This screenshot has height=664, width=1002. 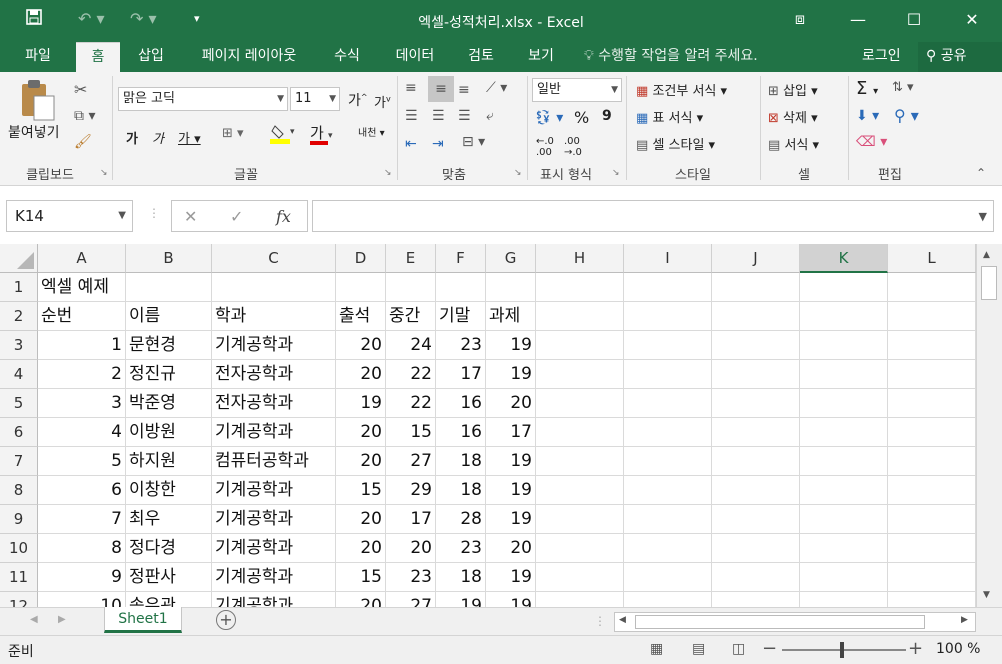 What do you see at coordinates (315, 99) in the screenshot?
I see `font-size-combo: 11 ▼` at bounding box center [315, 99].